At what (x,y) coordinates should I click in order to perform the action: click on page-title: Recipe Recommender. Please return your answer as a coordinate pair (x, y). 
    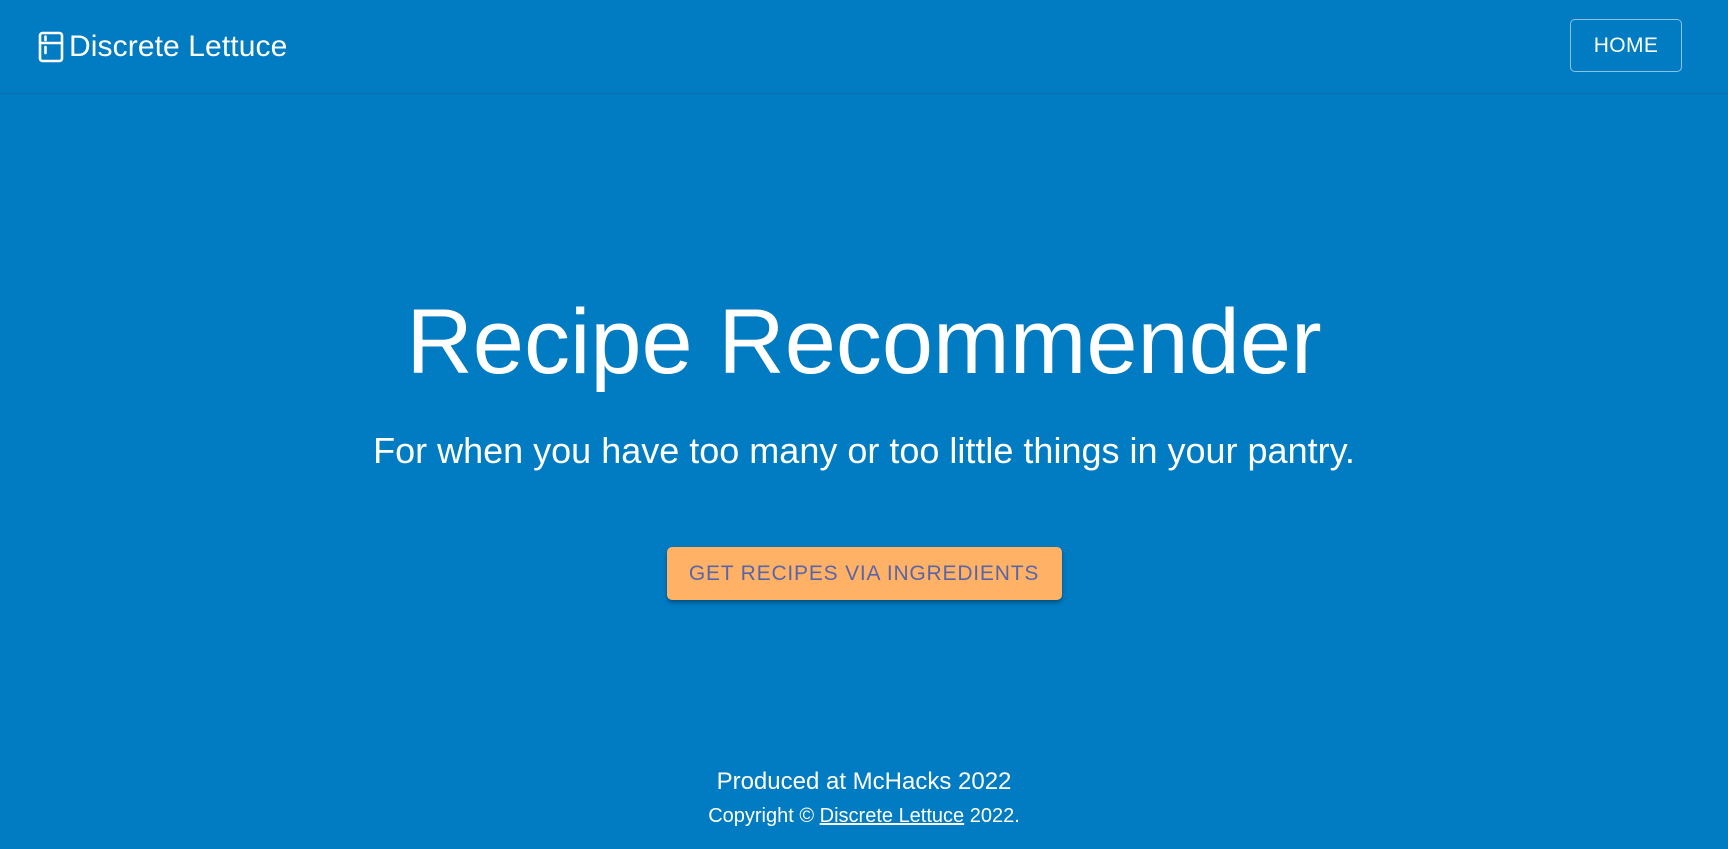
    Looking at the image, I should click on (864, 342).